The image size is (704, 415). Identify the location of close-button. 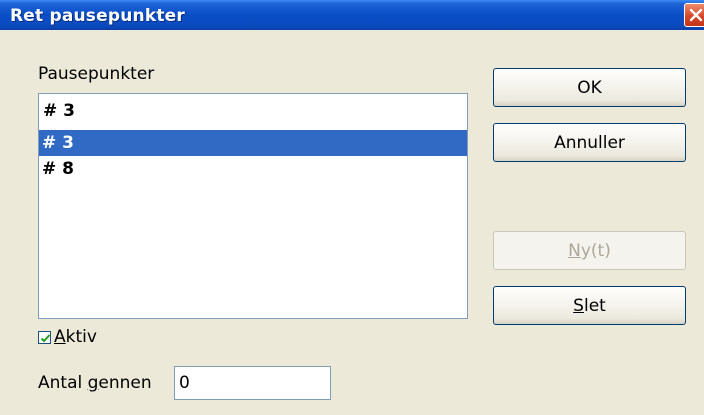
(694, 15).